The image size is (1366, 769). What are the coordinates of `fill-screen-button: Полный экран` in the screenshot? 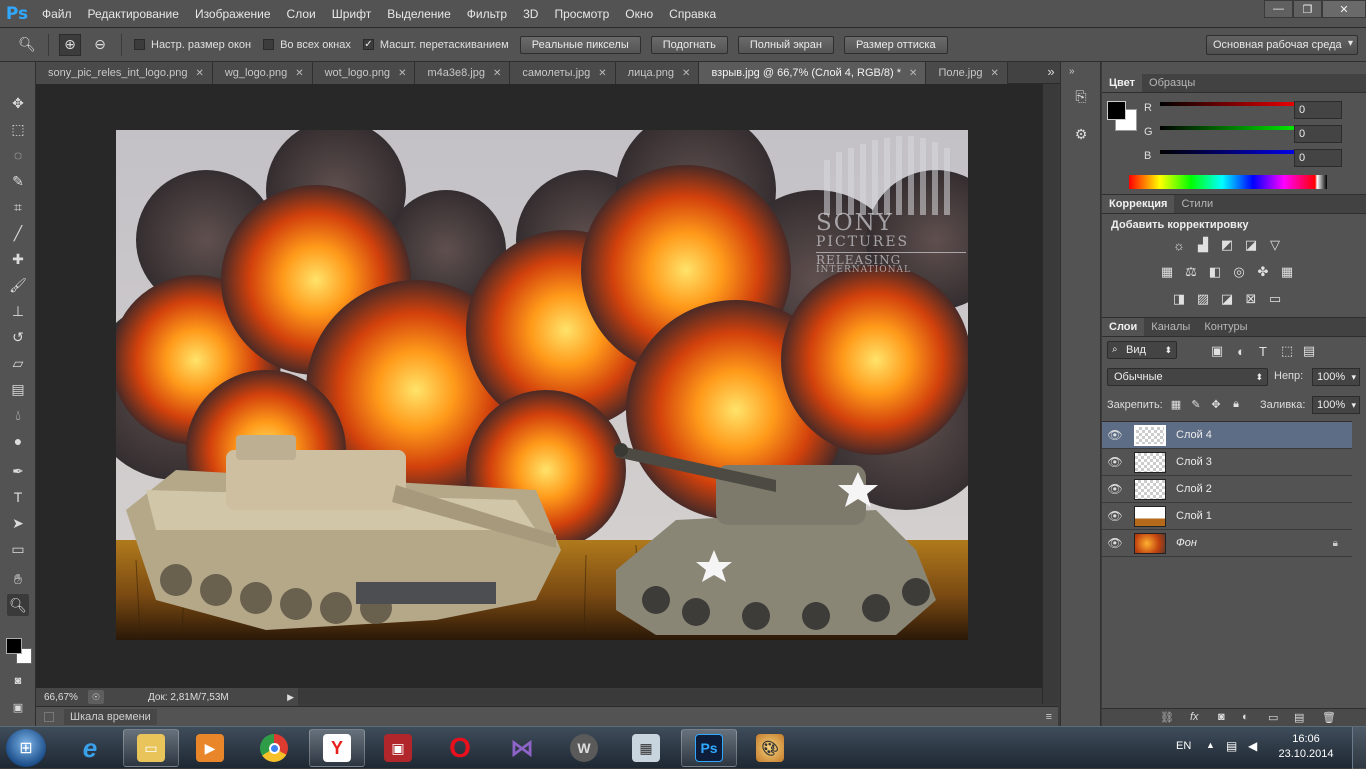 It's located at (785, 44).